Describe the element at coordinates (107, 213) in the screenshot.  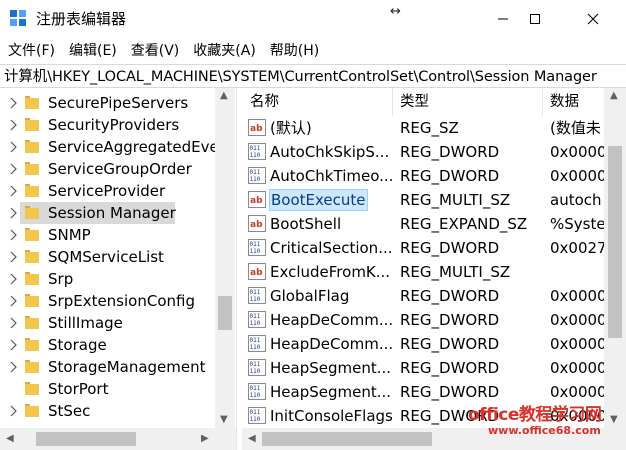
I see `tree-item: Session Manager` at that location.